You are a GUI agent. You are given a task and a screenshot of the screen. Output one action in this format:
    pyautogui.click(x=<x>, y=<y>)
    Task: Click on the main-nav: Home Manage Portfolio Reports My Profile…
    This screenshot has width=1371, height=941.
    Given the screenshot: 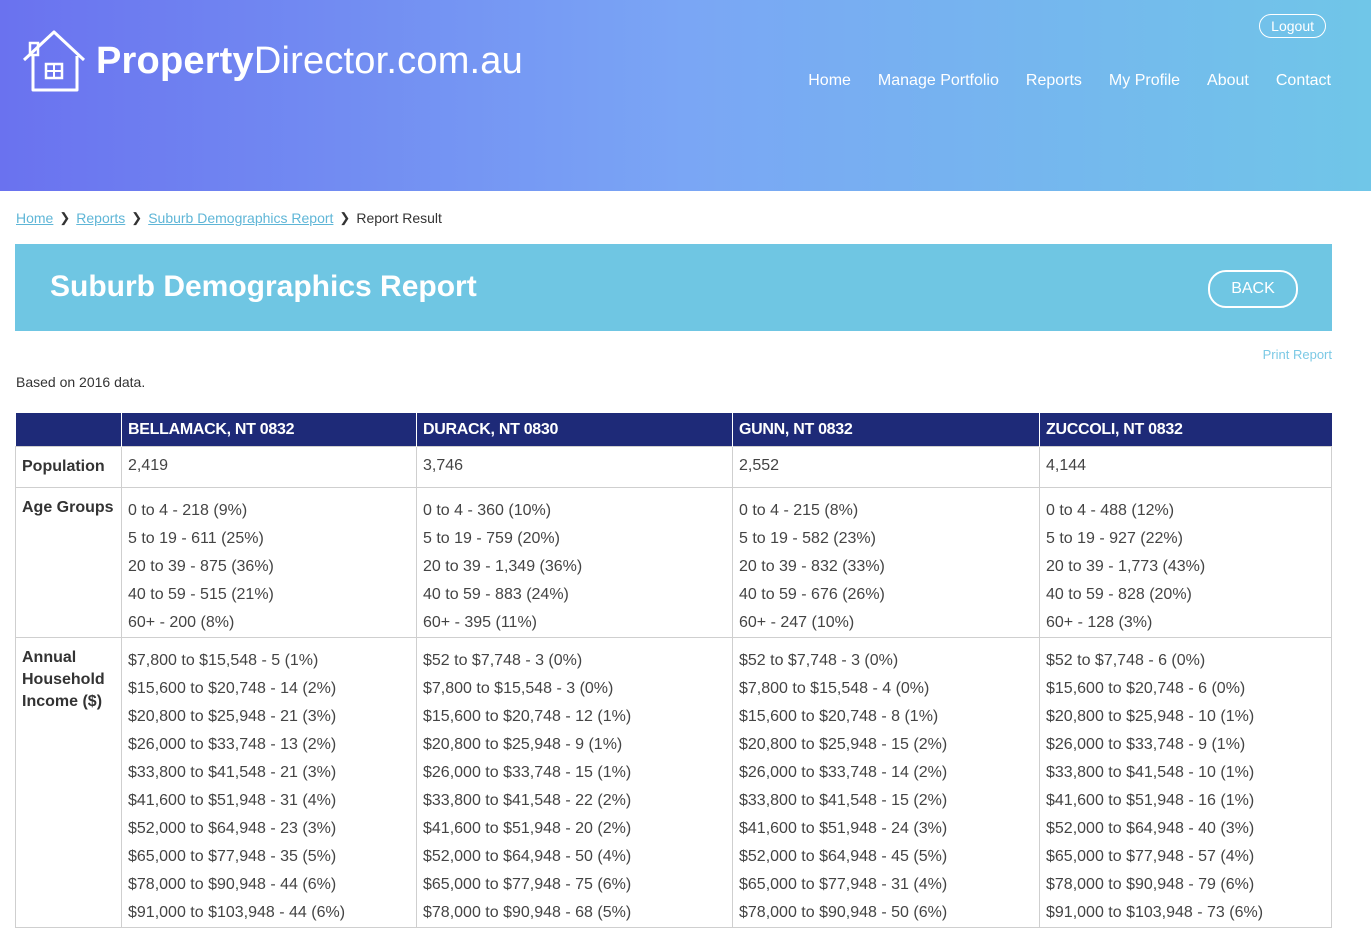 What is the action you would take?
    pyautogui.click(x=1056, y=81)
    